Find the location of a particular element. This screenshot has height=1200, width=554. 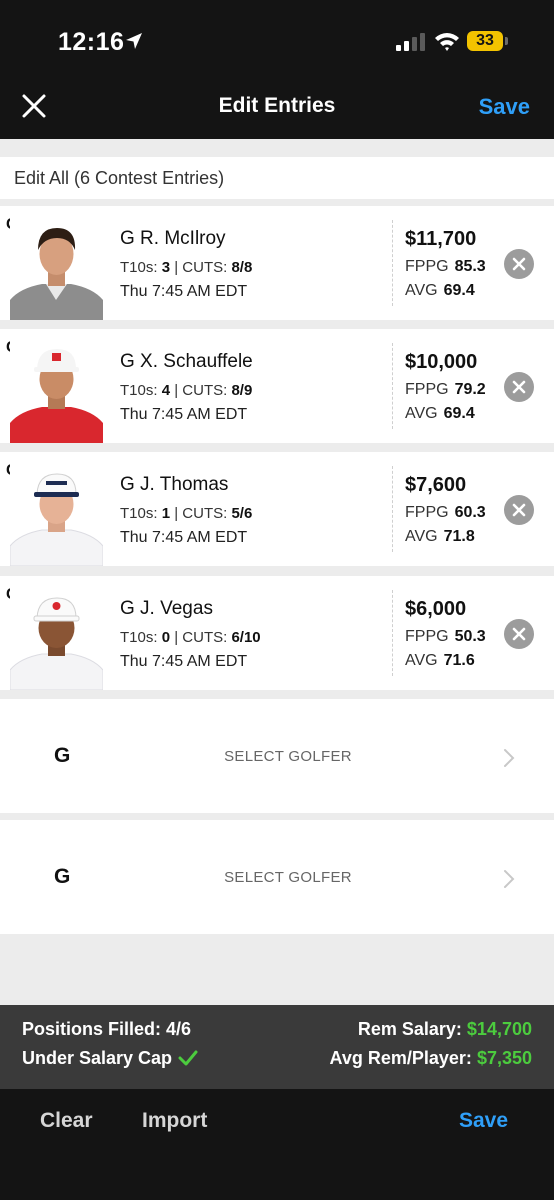

player-stats: T10s: 0 | CUTS: 6/10 is located at coordinates (190, 637).